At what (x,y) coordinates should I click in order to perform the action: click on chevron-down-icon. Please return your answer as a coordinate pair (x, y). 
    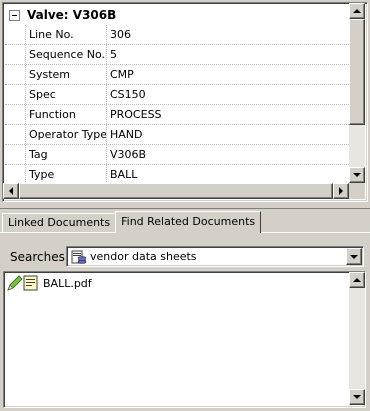
    Looking at the image, I should click on (354, 256).